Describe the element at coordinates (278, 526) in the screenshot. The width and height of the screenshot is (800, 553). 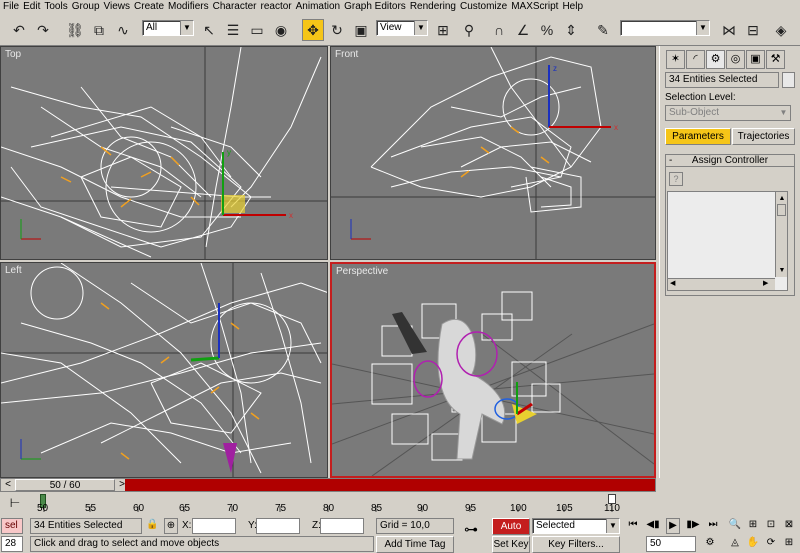
I see `y-coordinate-field` at that location.